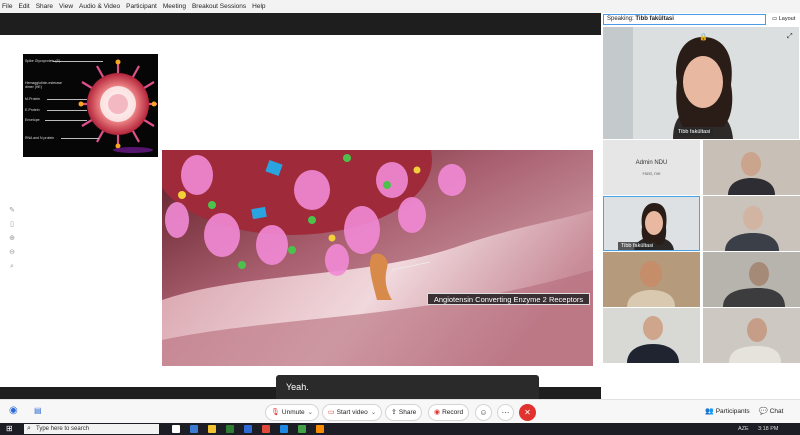 Image resolution: width=800 pixels, height=435 pixels. Describe the element at coordinates (230, 429) in the screenshot. I see `store-icon` at that location.